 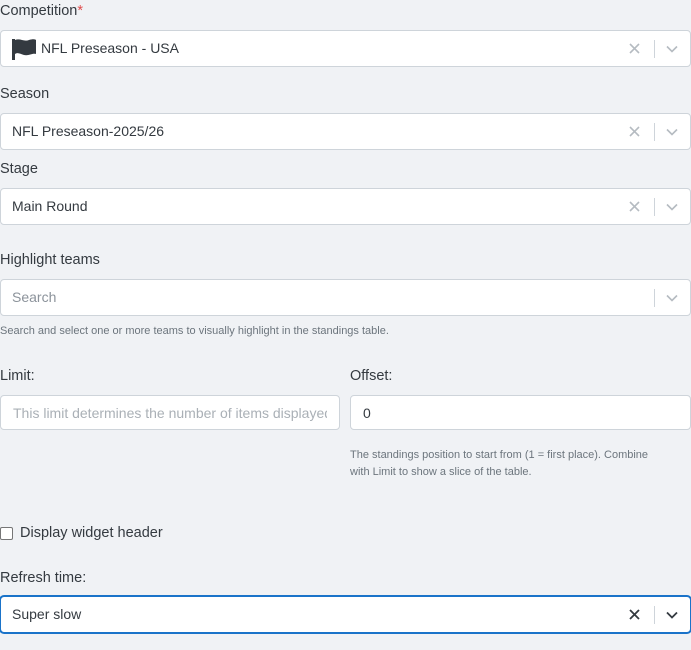 What do you see at coordinates (17, 376) in the screenshot?
I see `limit-label: Limit:` at bounding box center [17, 376].